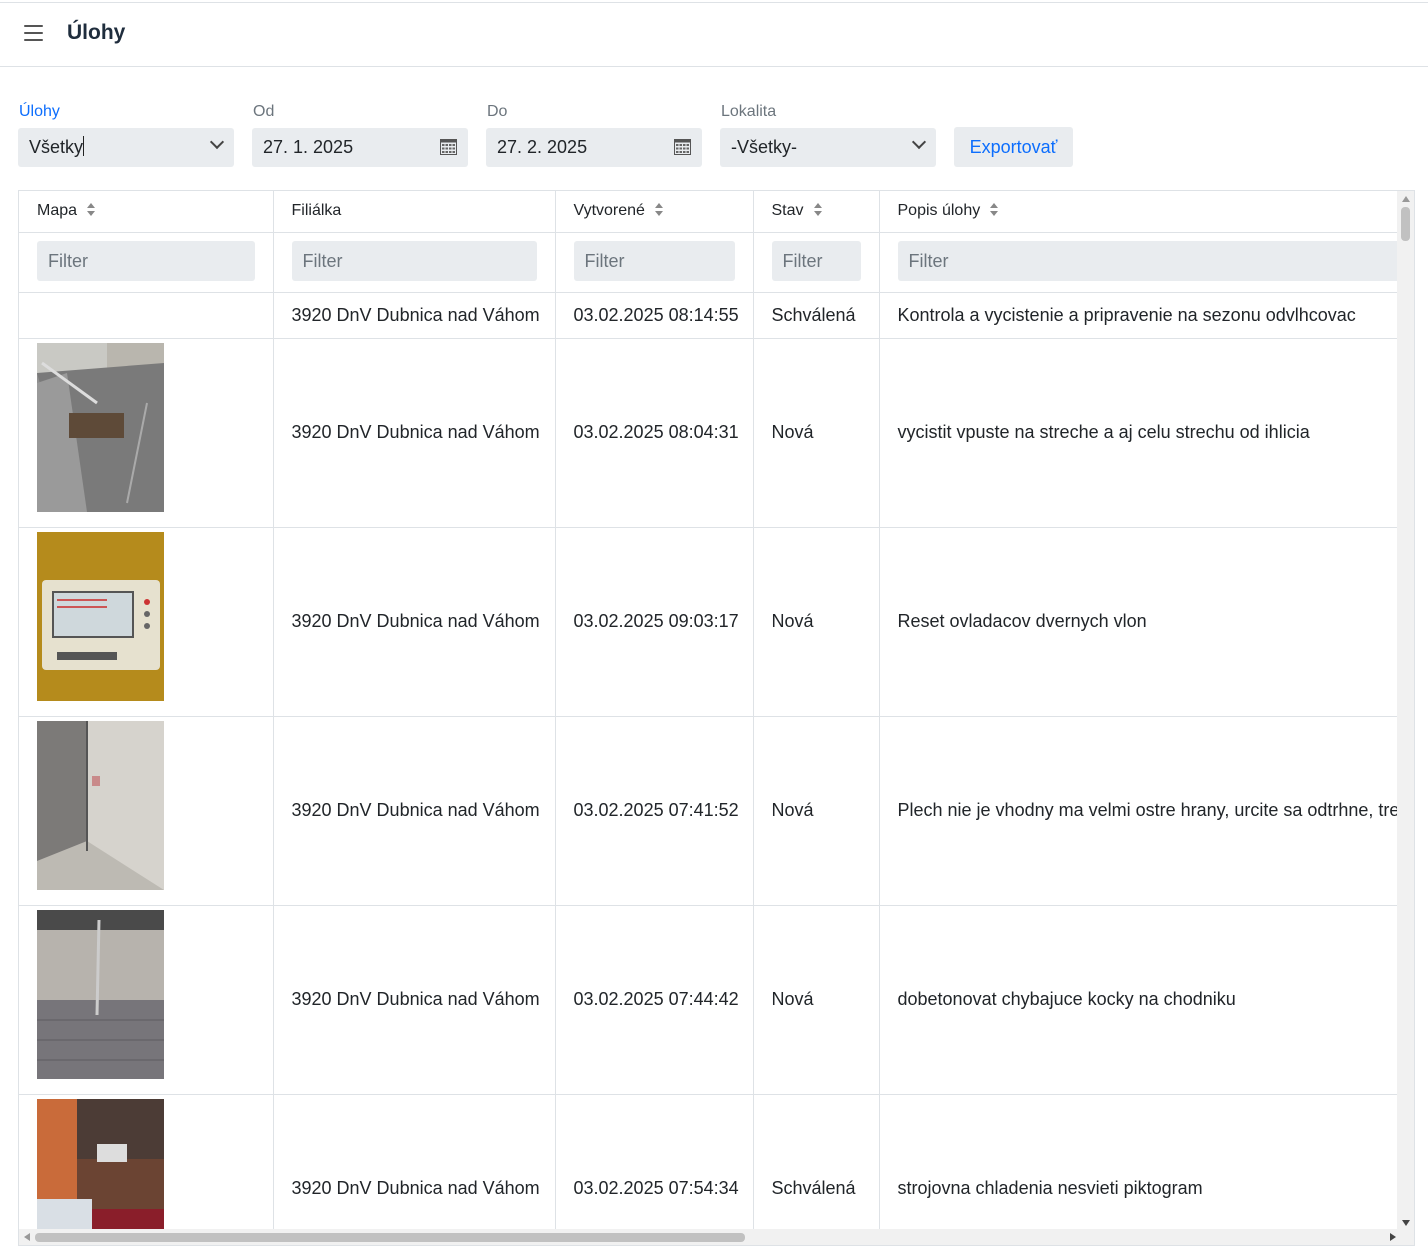  Describe the element at coordinates (1138, 622) in the screenshot. I see `description-cell: Reset ovladacov dvernych vlon` at that location.